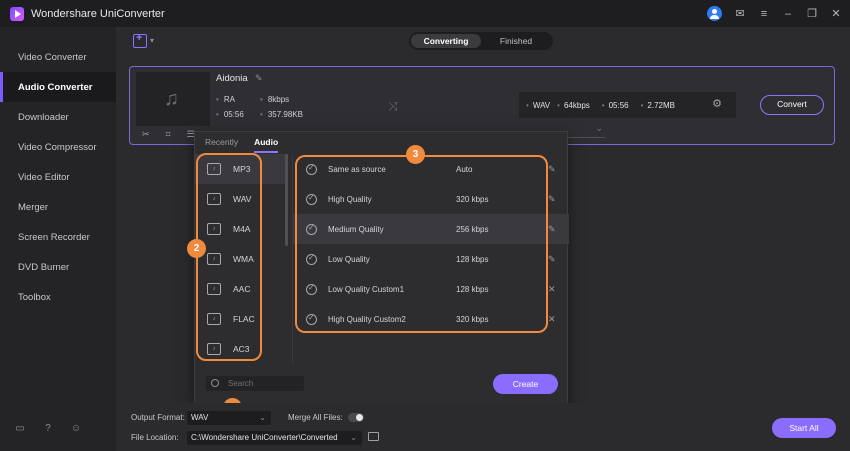 This screenshot has width=850, height=451. What do you see at coordinates (446, 41) in the screenshot?
I see `tab-converting: Converting` at bounding box center [446, 41].